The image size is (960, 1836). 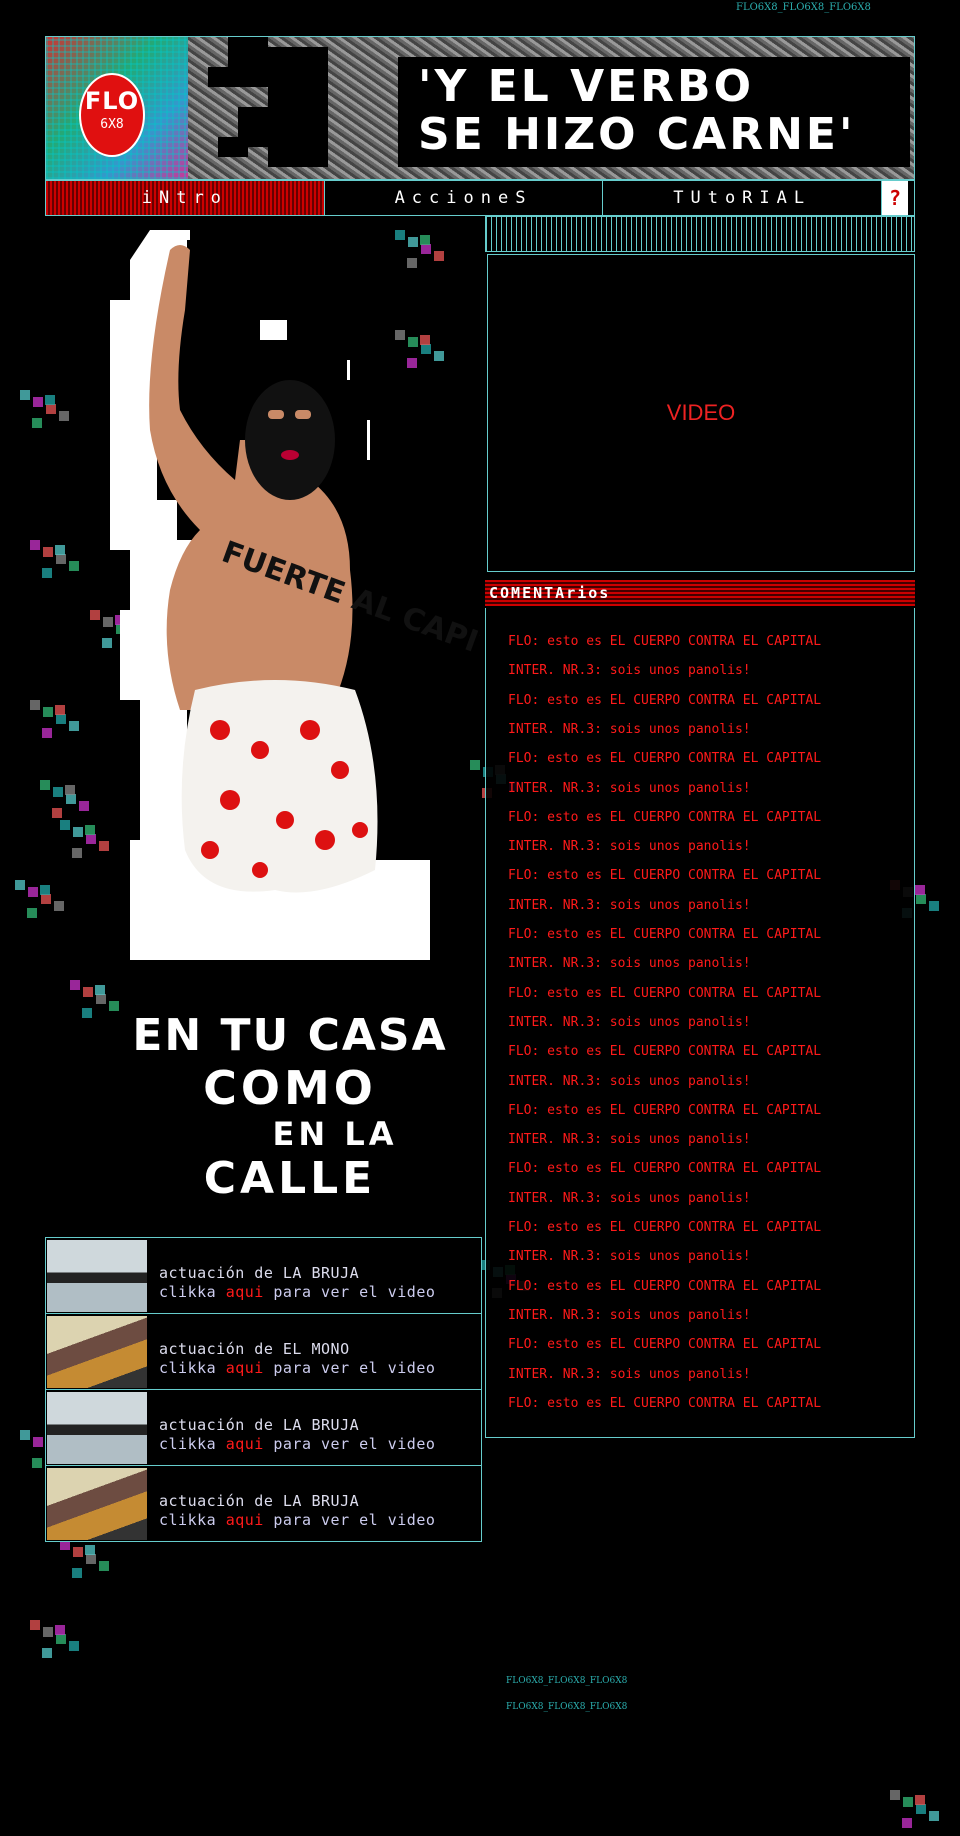 I want to click on watermark-top: FLO6X8_FLO6X8_FLO6X8, so click(x=803, y=7).